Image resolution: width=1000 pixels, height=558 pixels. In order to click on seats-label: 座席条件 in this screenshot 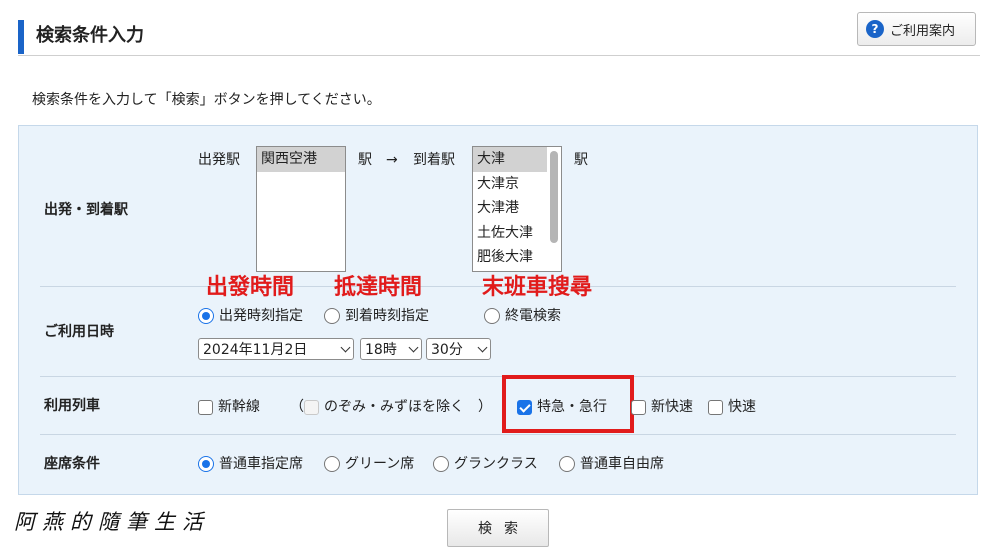, I will do `click(72, 464)`.